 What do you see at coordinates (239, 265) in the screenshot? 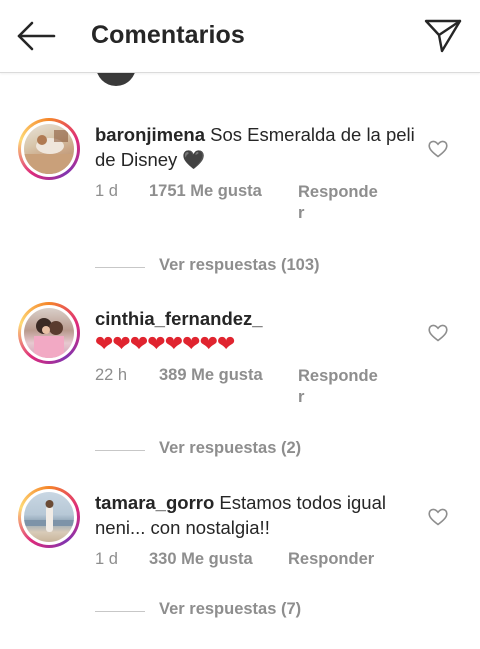
I see `view-replies-label: Ver respuestas (103)` at bounding box center [239, 265].